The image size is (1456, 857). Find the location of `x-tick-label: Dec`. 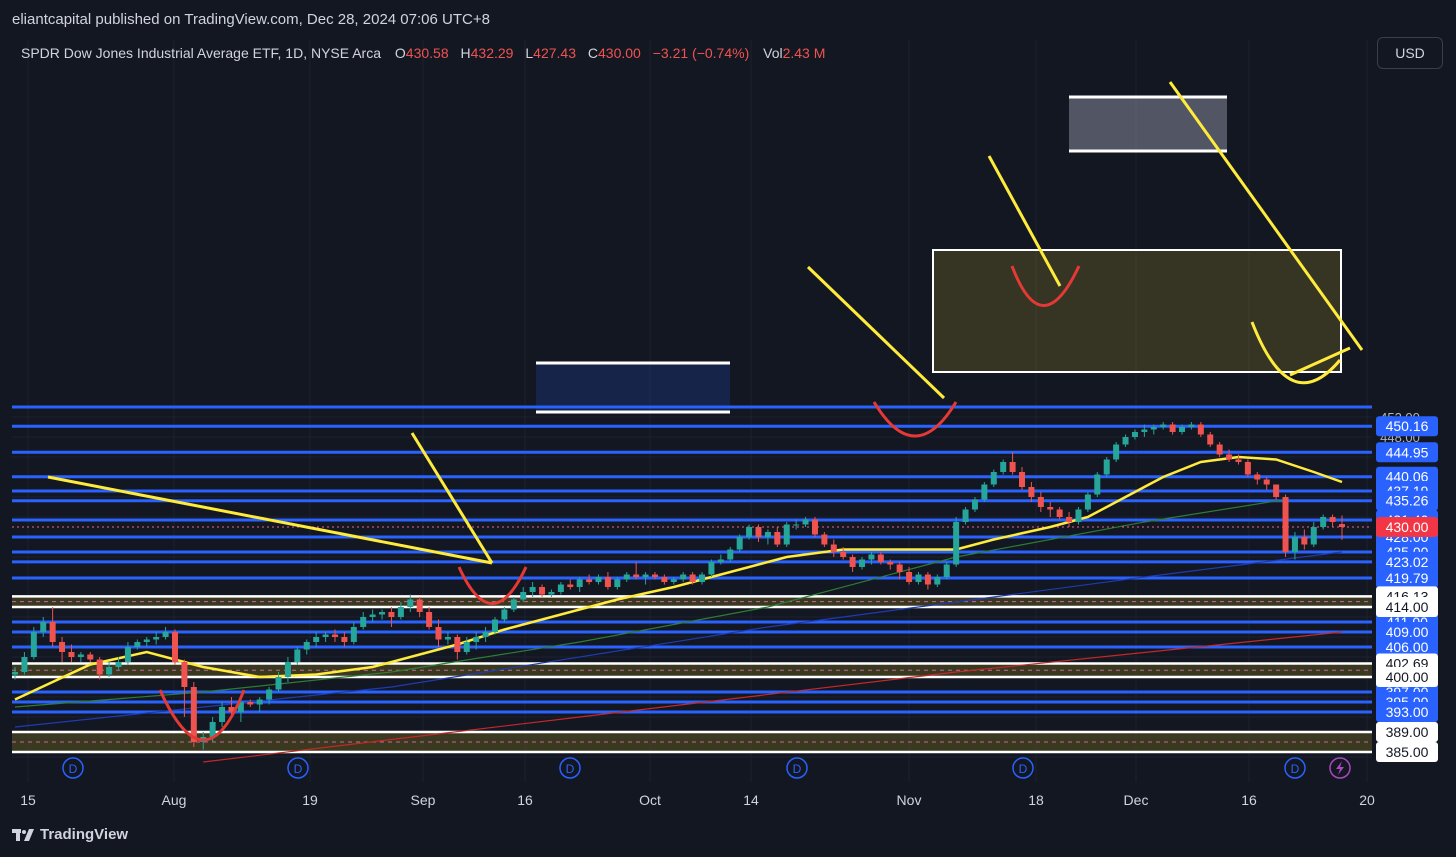

x-tick-label: Dec is located at coordinates (1136, 800).